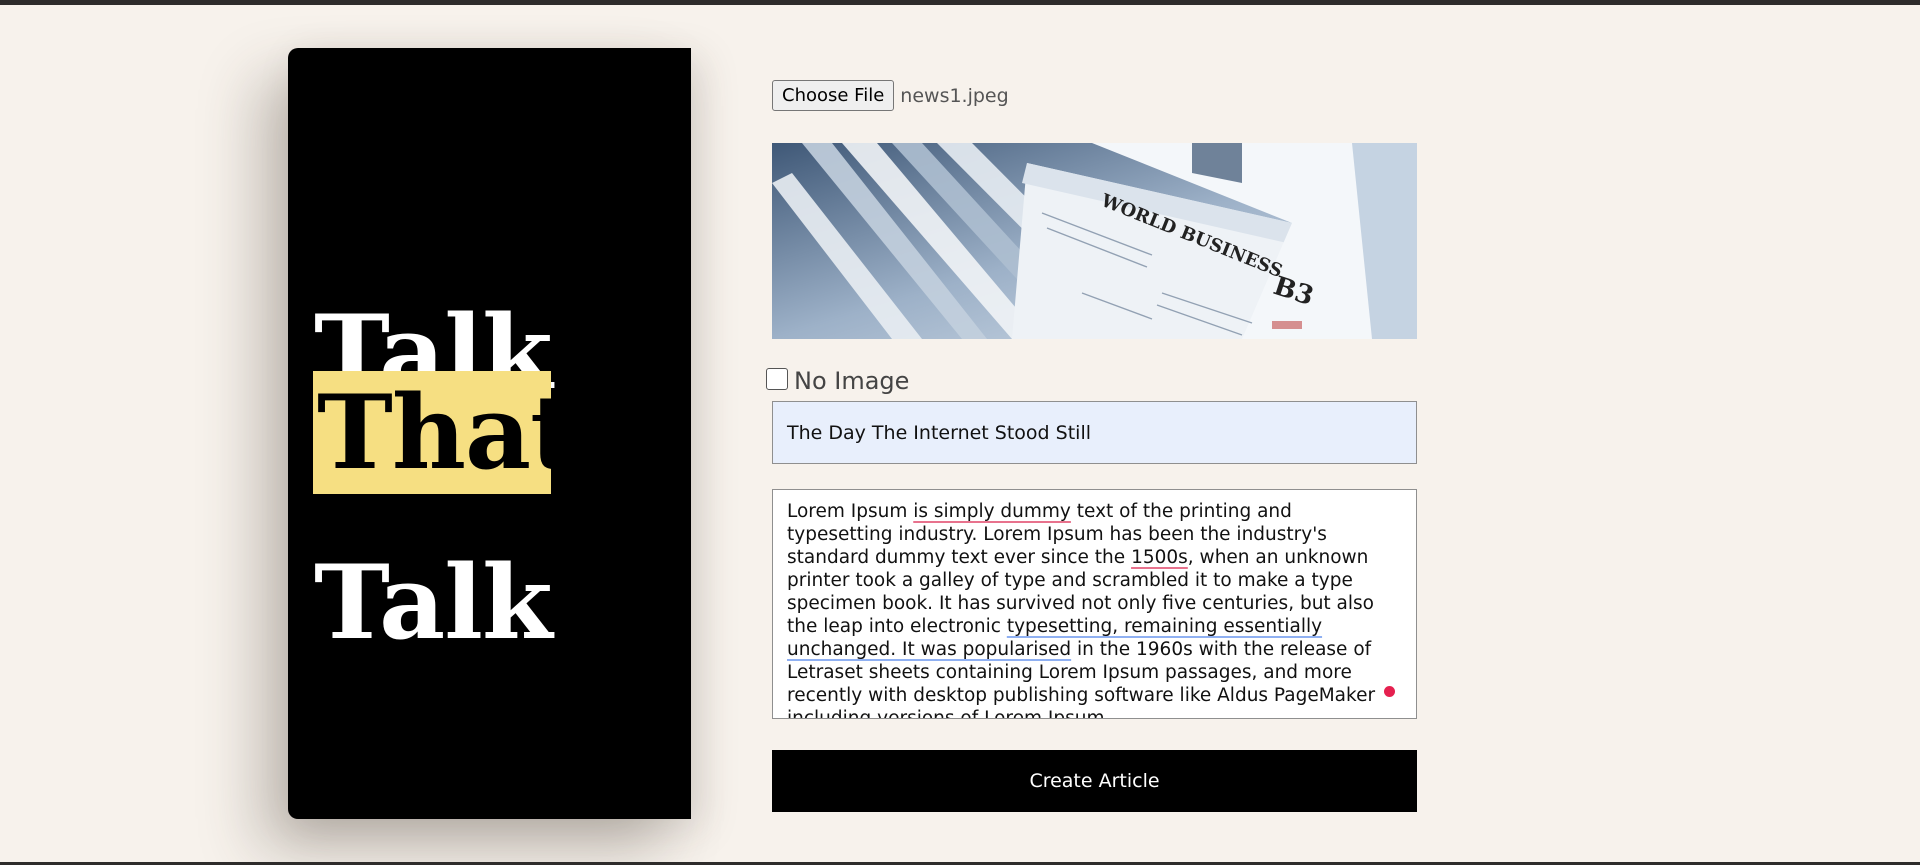 This screenshot has width=1920, height=865. I want to click on newspaper-photo: WORLD BUSINESS B3, so click(1094, 241).